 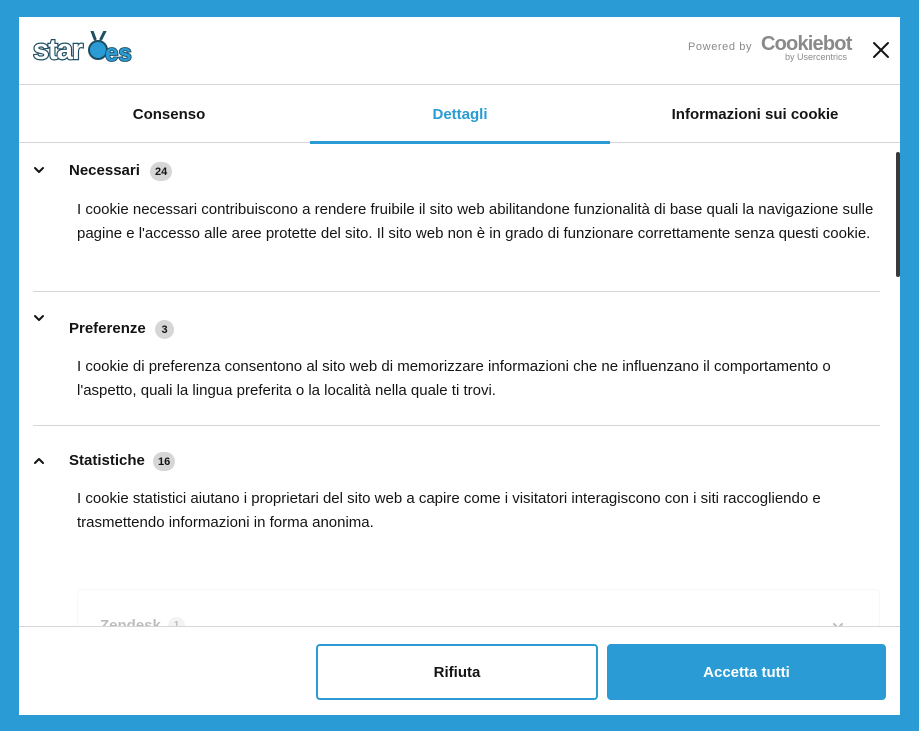 I want to click on section-title: Preferenze, so click(x=107, y=328).